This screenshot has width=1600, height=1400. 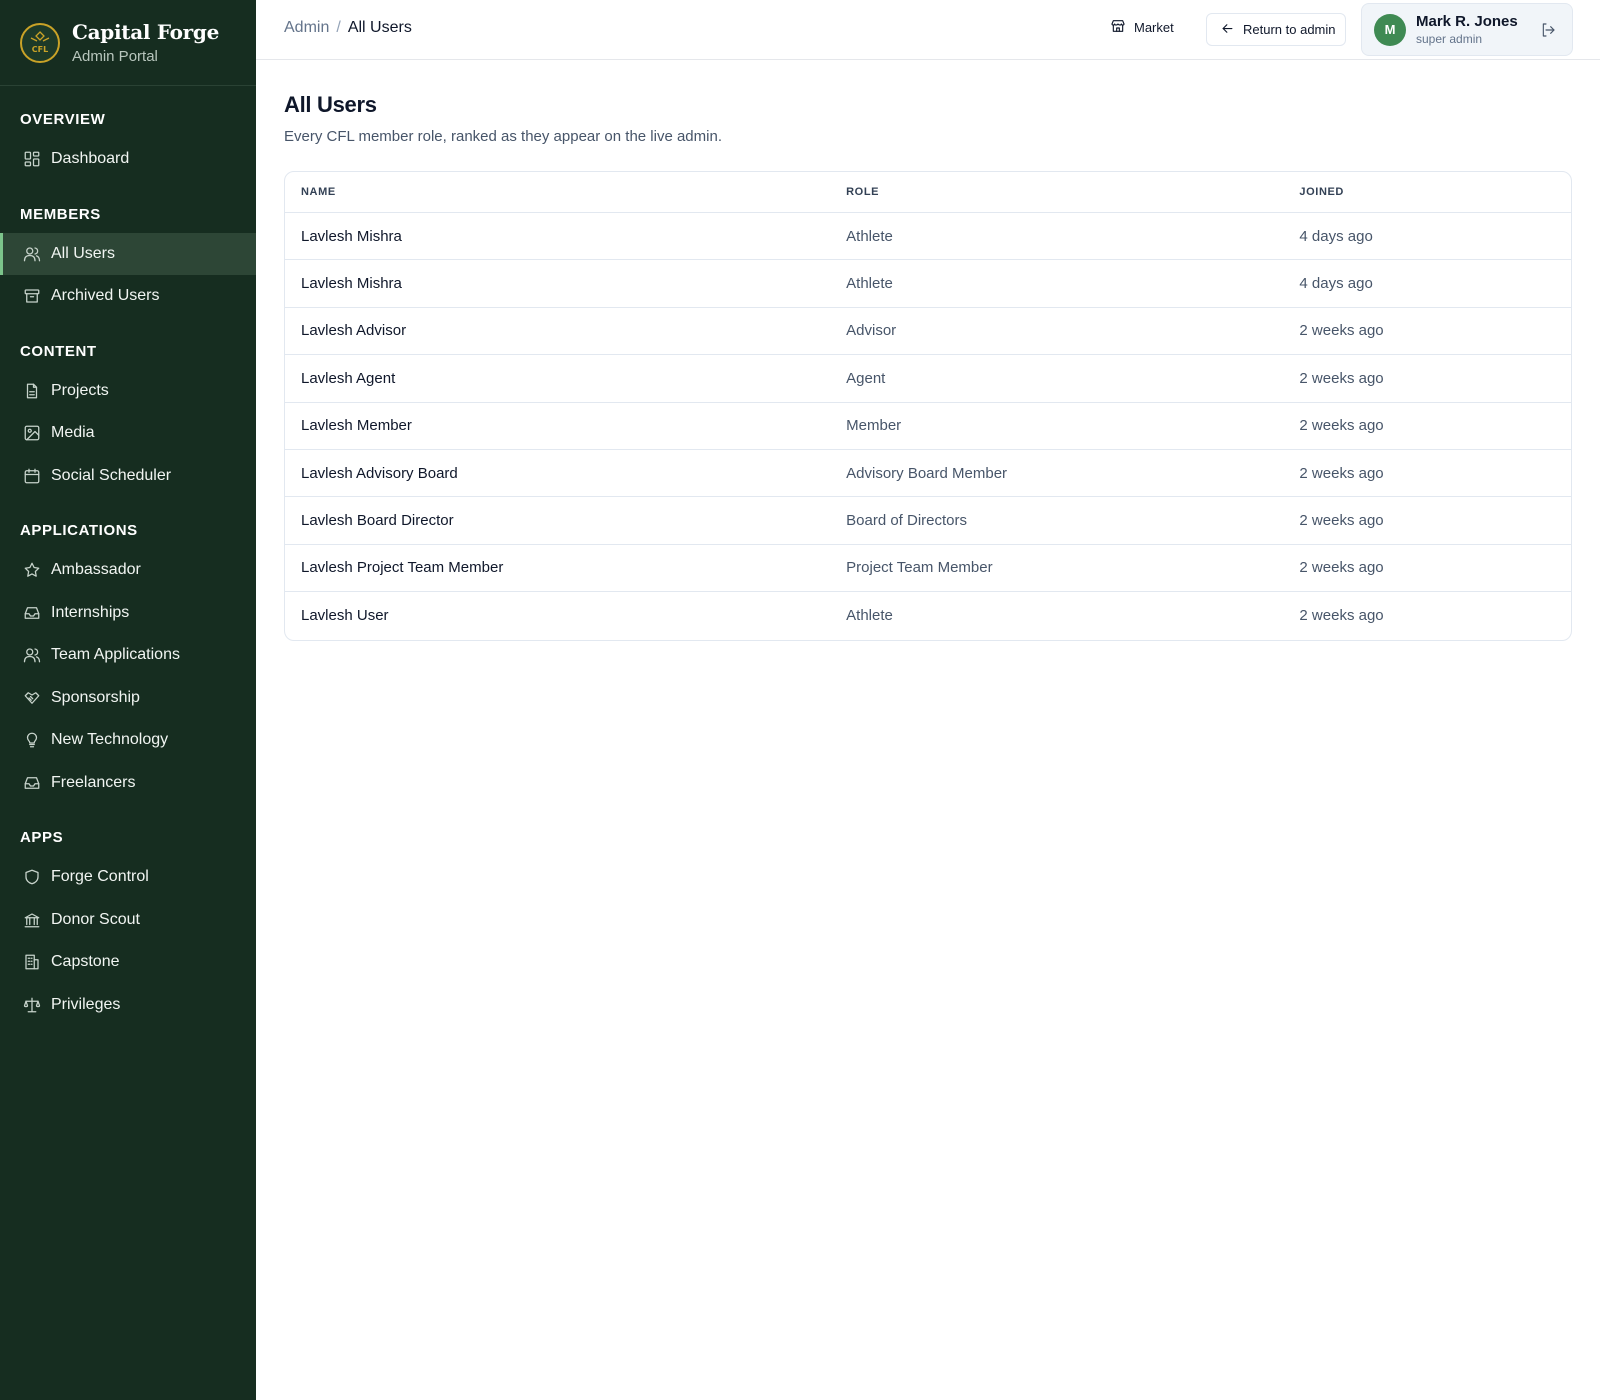 What do you see at coordinates (111, 475) in the screenshot?
I see `sidebar-item-label: Social Scheduler` at bounding box center [111, 475].